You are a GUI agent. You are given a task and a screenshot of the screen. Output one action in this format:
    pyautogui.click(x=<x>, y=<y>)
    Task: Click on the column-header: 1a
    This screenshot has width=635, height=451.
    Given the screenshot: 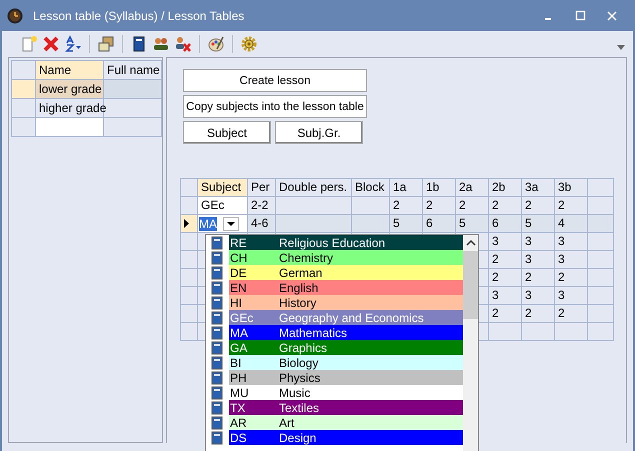 What is the action you would take?
    pyautogui.click(x=406, y=188)
    